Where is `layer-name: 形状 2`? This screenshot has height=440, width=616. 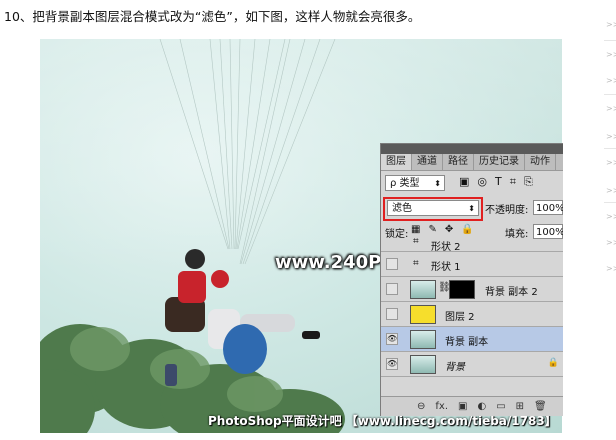
layer-name: 形状 2 is located at coordinates (446, 247).